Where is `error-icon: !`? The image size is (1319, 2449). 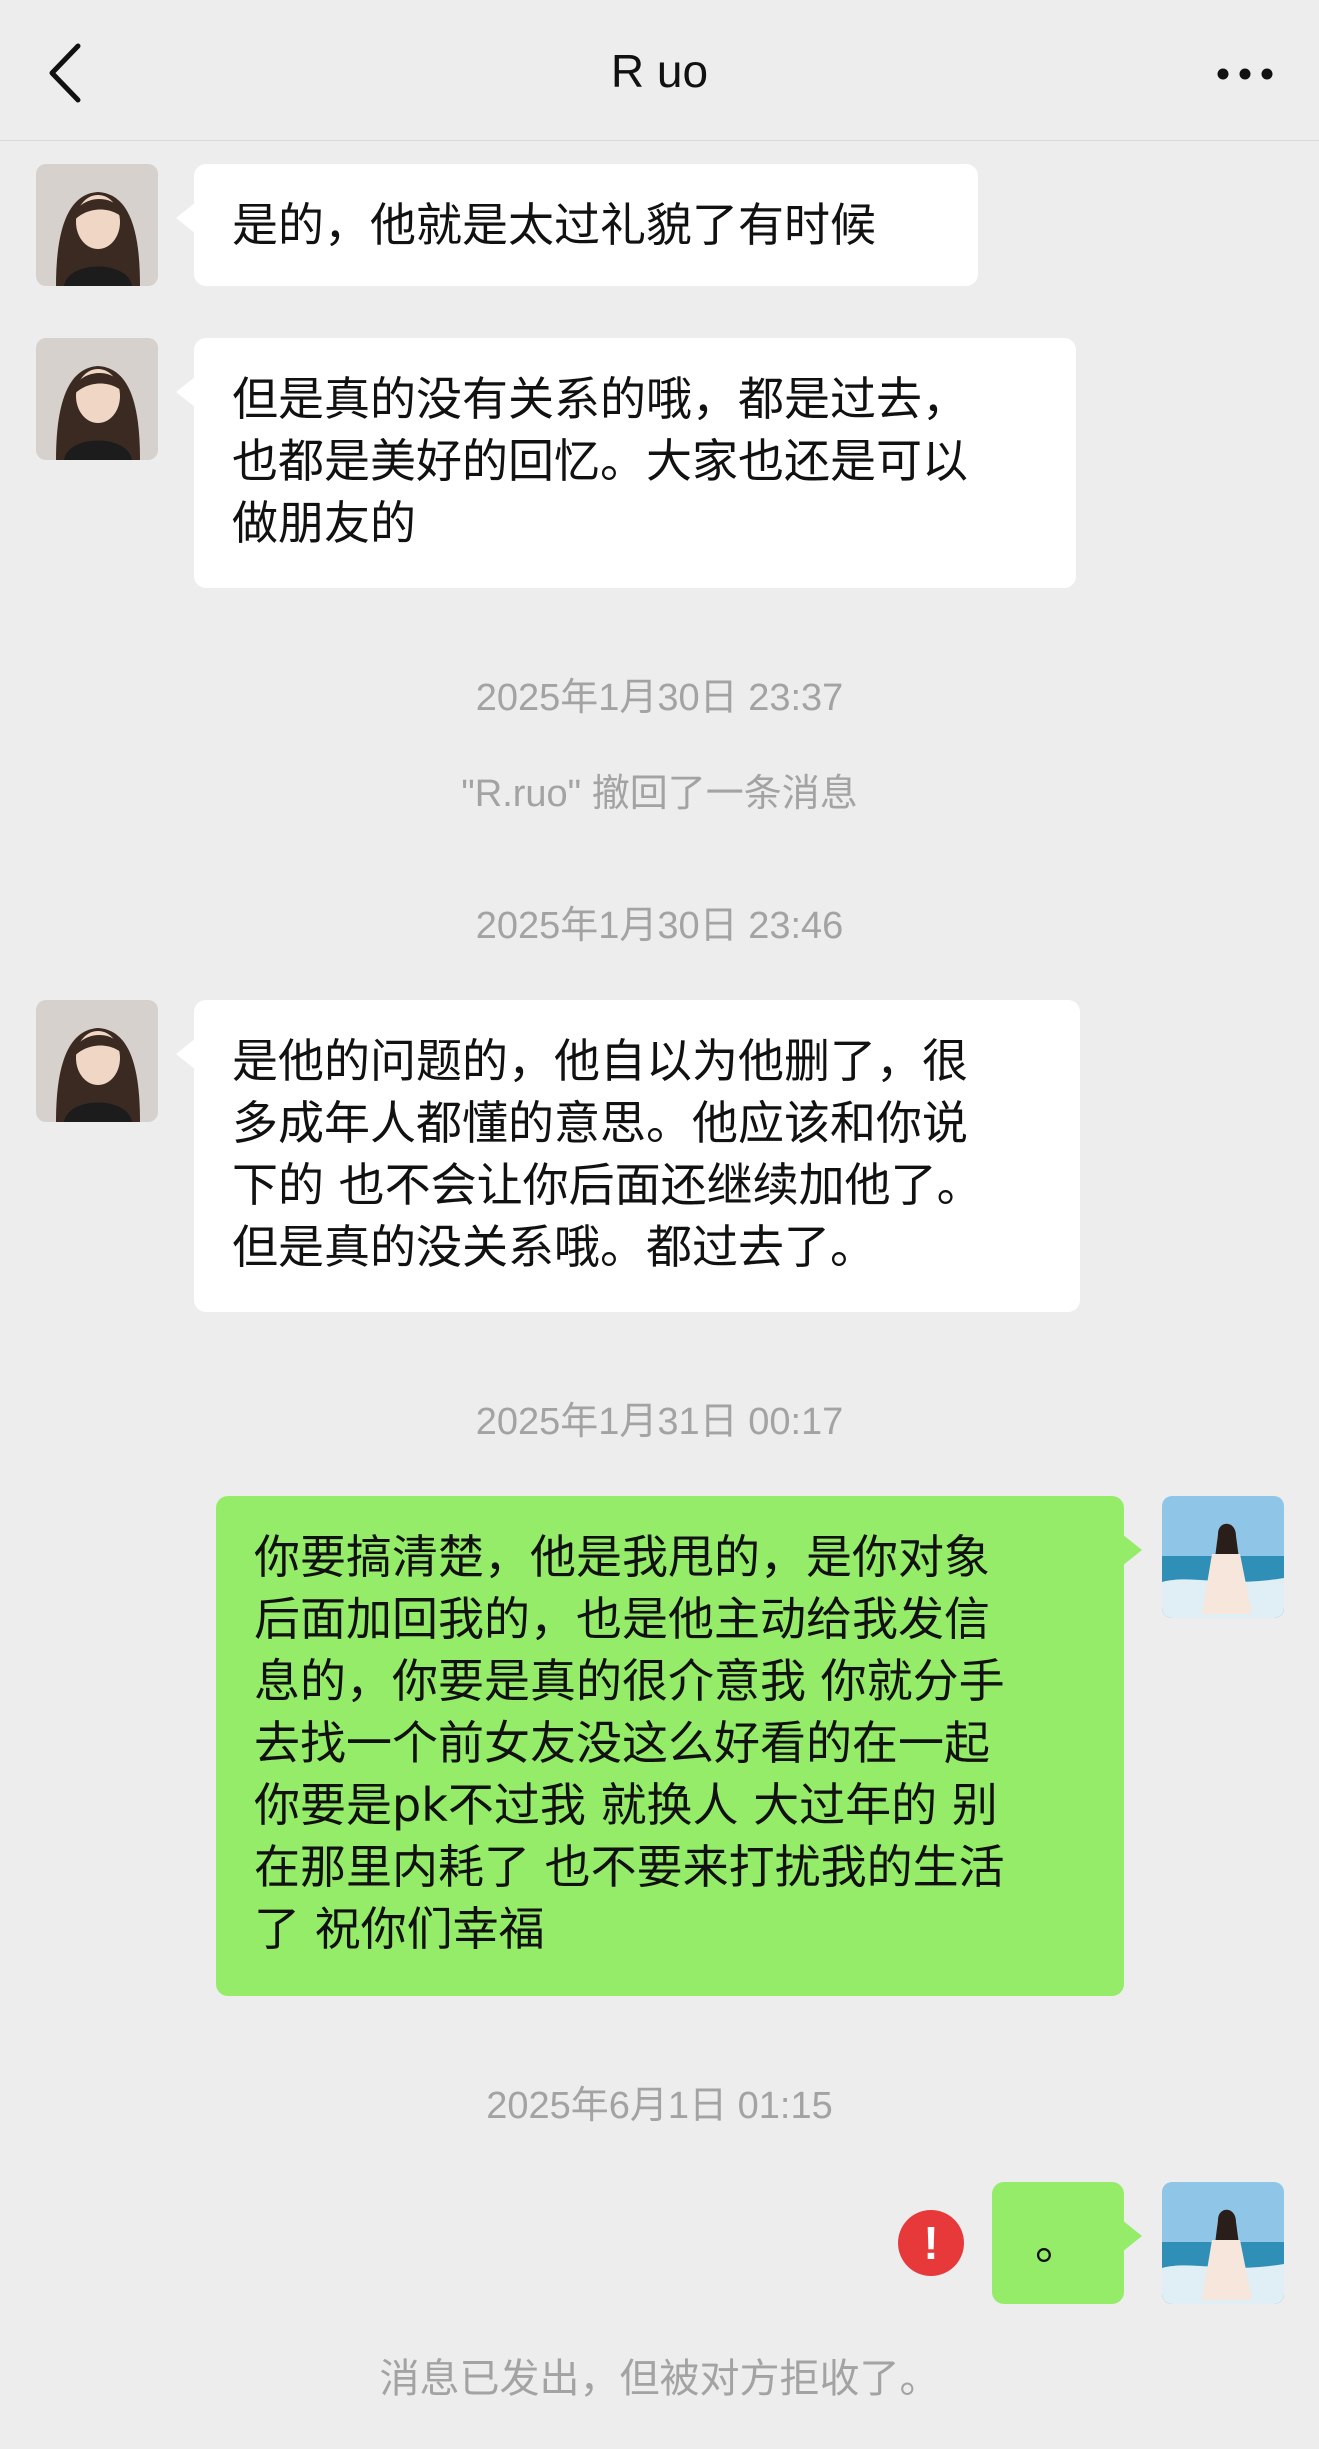
error-icon: ! is located at coordinates (931, 2243).